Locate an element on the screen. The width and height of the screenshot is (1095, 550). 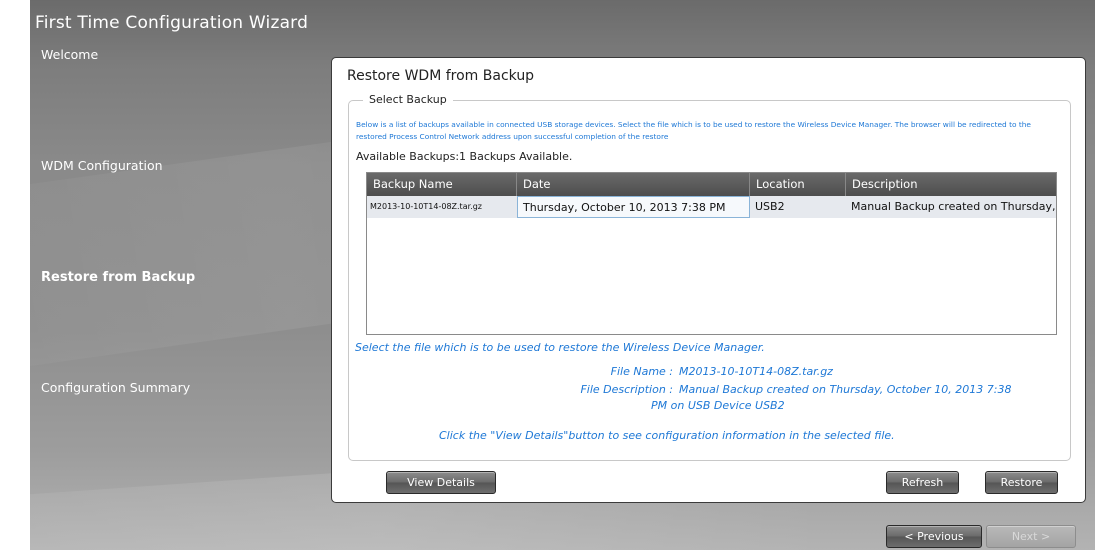
step-welcome: Welcome is located at coordinates (69, 54).